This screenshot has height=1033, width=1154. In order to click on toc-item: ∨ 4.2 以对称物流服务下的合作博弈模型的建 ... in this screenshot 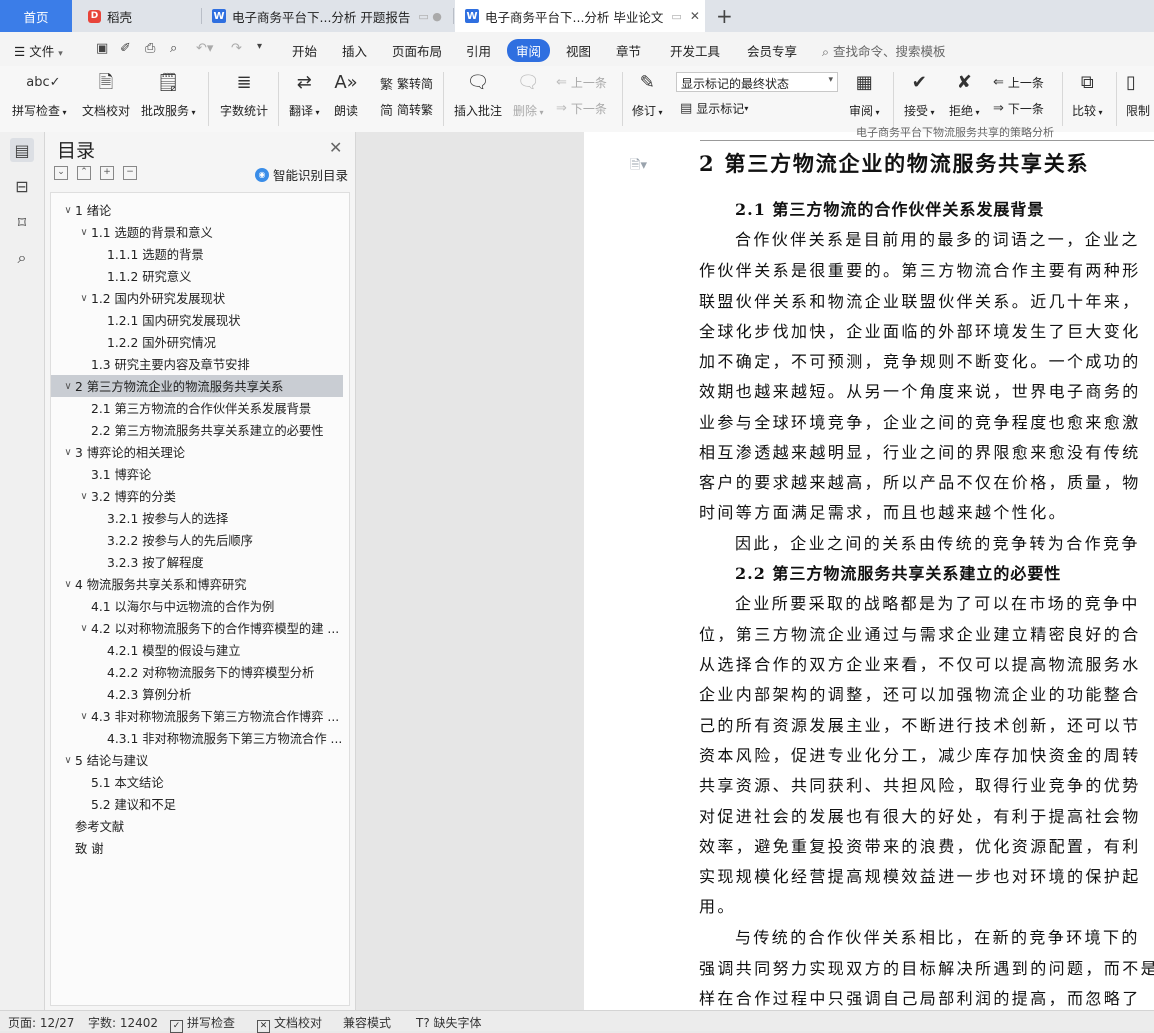, I will do `click(197, 628)`.